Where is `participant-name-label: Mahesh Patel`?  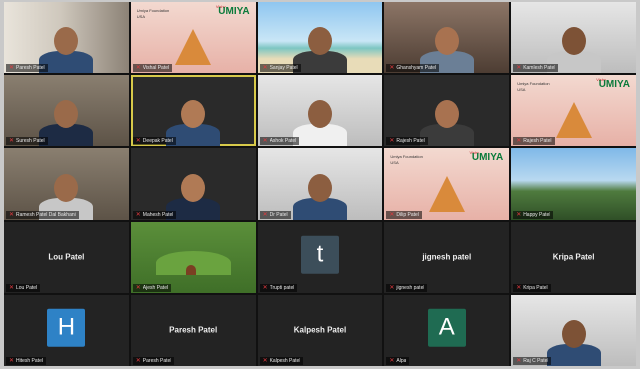 participant-name-label: Mahesh Patel is located at coordinates (158, 214).